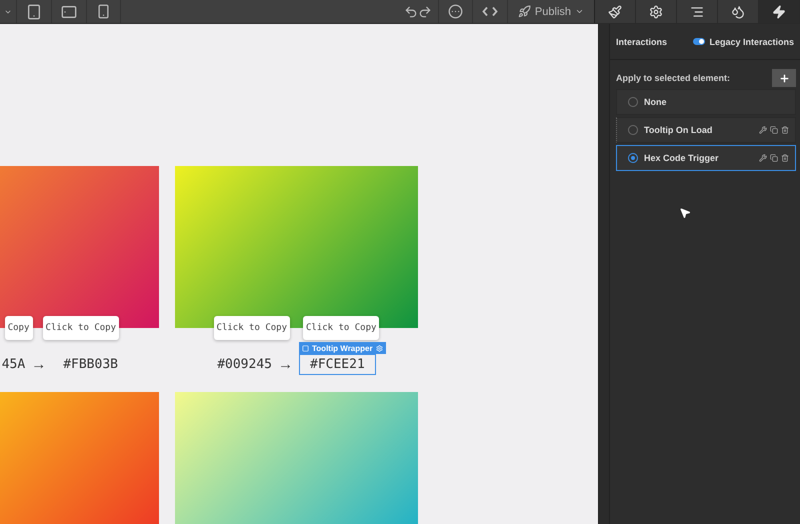 This screenshot has width=800, height=524. Describe the element at coordinates (18, 328) in the screenshot. I see `copy-button: Copy` at that location.